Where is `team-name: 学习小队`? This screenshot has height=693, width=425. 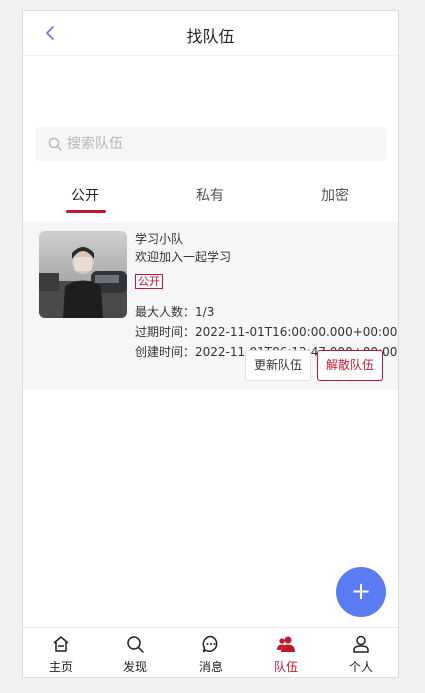 team-name: 学习小队 is located at coordinates (159, 239).